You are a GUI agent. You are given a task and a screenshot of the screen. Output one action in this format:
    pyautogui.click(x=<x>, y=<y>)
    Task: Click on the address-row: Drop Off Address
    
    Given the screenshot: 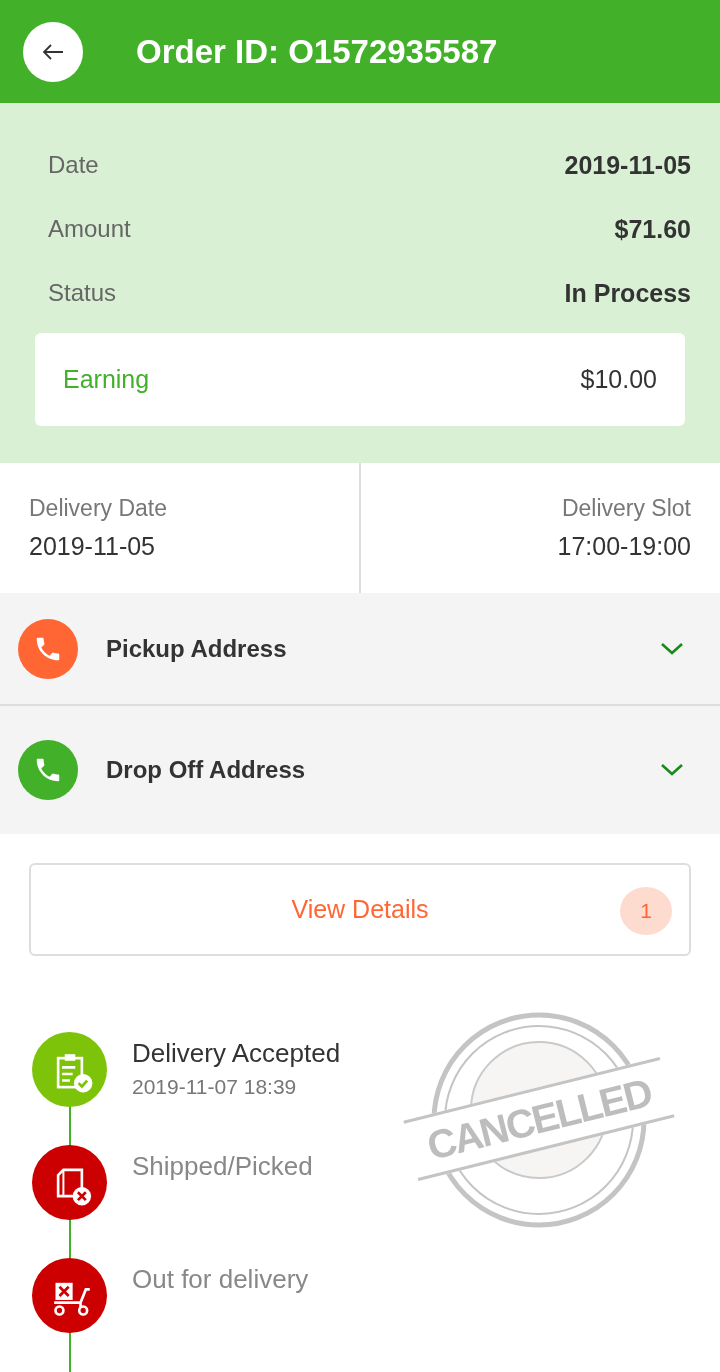 What is the action you would take?
    pyautogui.click(x=360, y=770)
    